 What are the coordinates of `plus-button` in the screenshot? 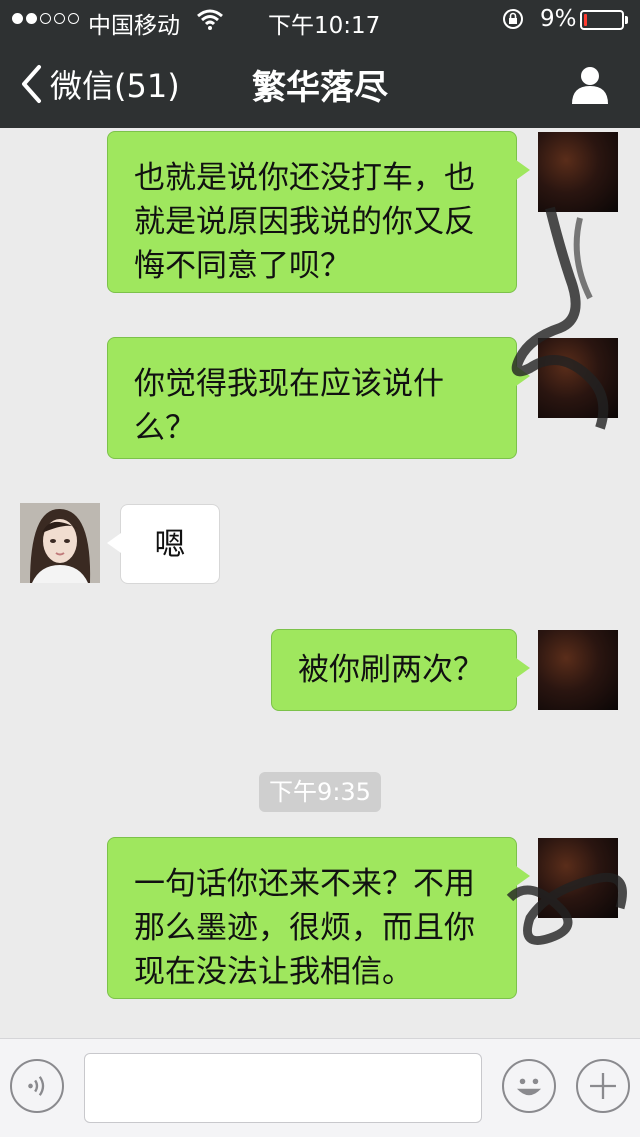 It's located at (603, 1086).